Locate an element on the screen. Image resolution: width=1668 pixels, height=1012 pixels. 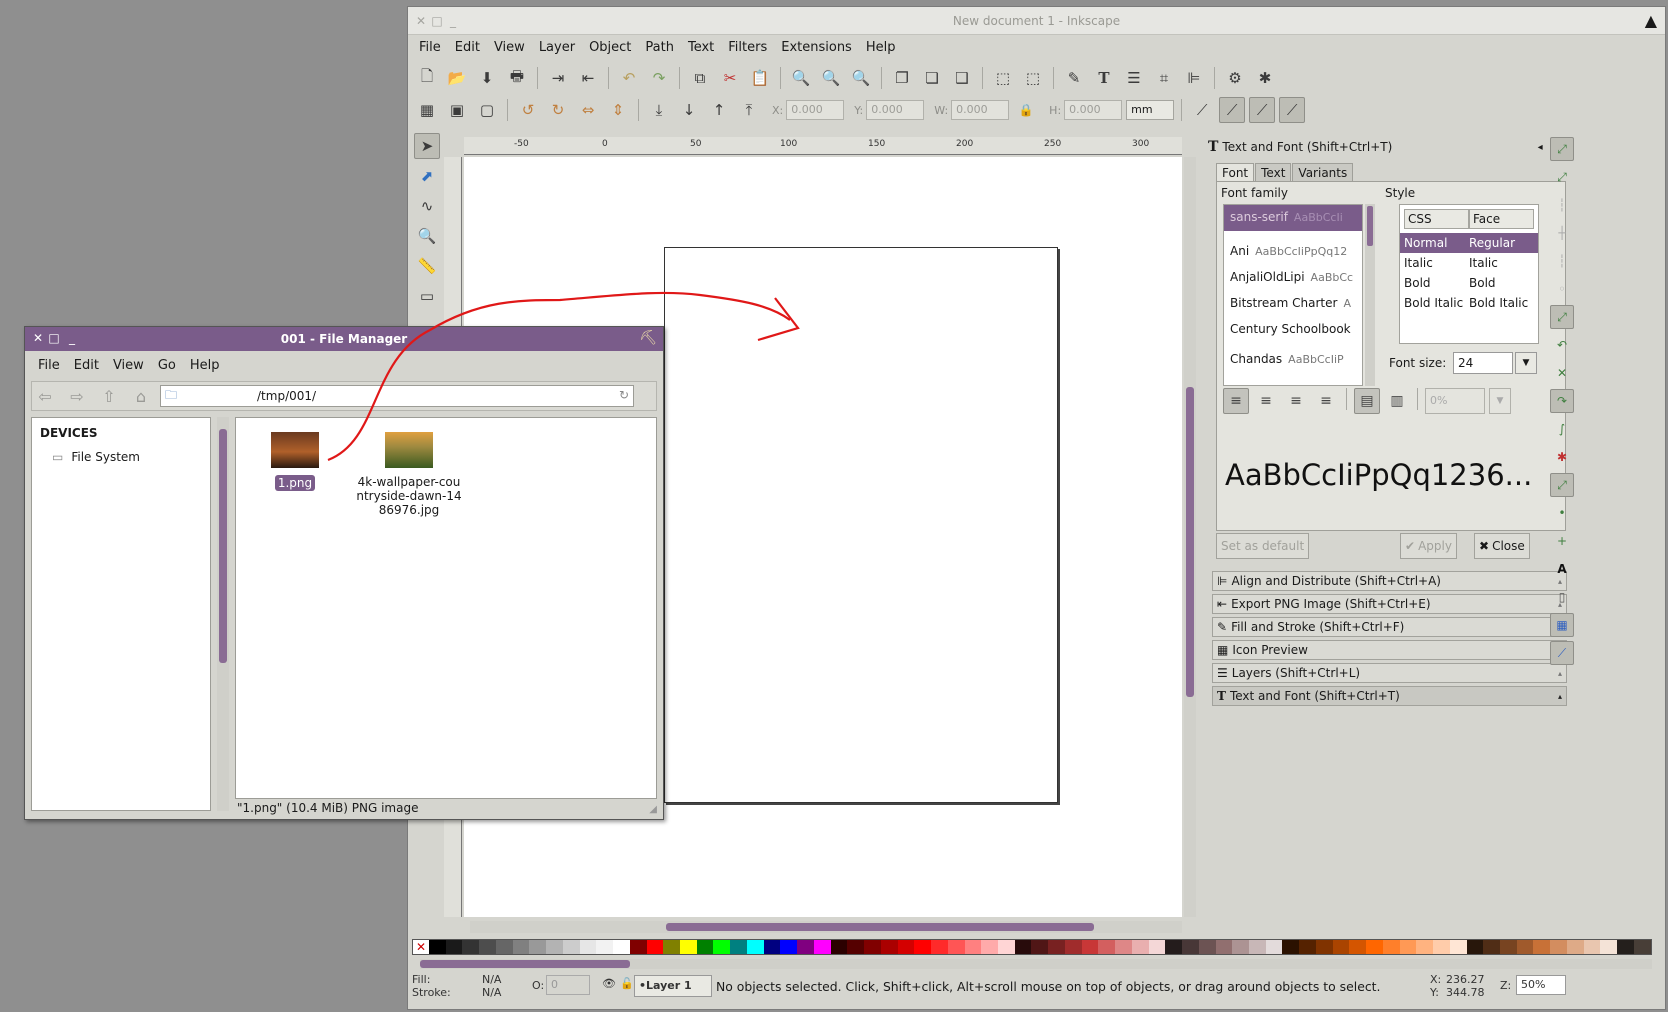
css-column-header: CSS is located at coordinates (1436, 219).